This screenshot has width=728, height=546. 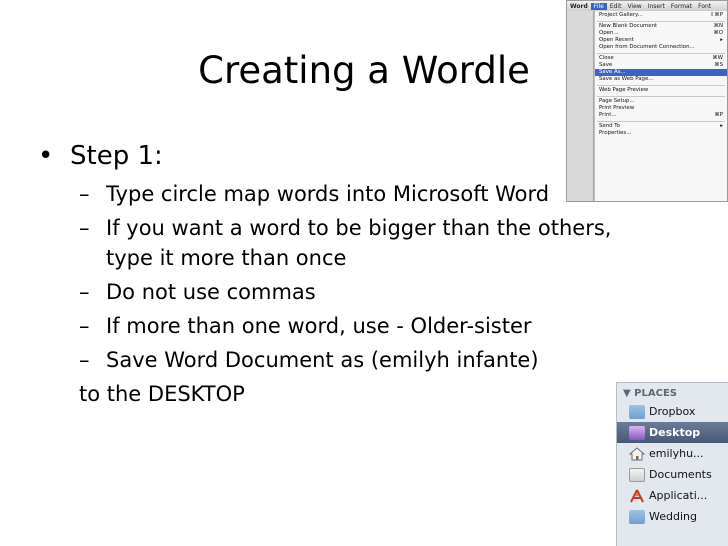 What do you see at coordinates (616, 6) in the screenshot?
I see `menu-edit: Edit` at bounding box center [616, 6].